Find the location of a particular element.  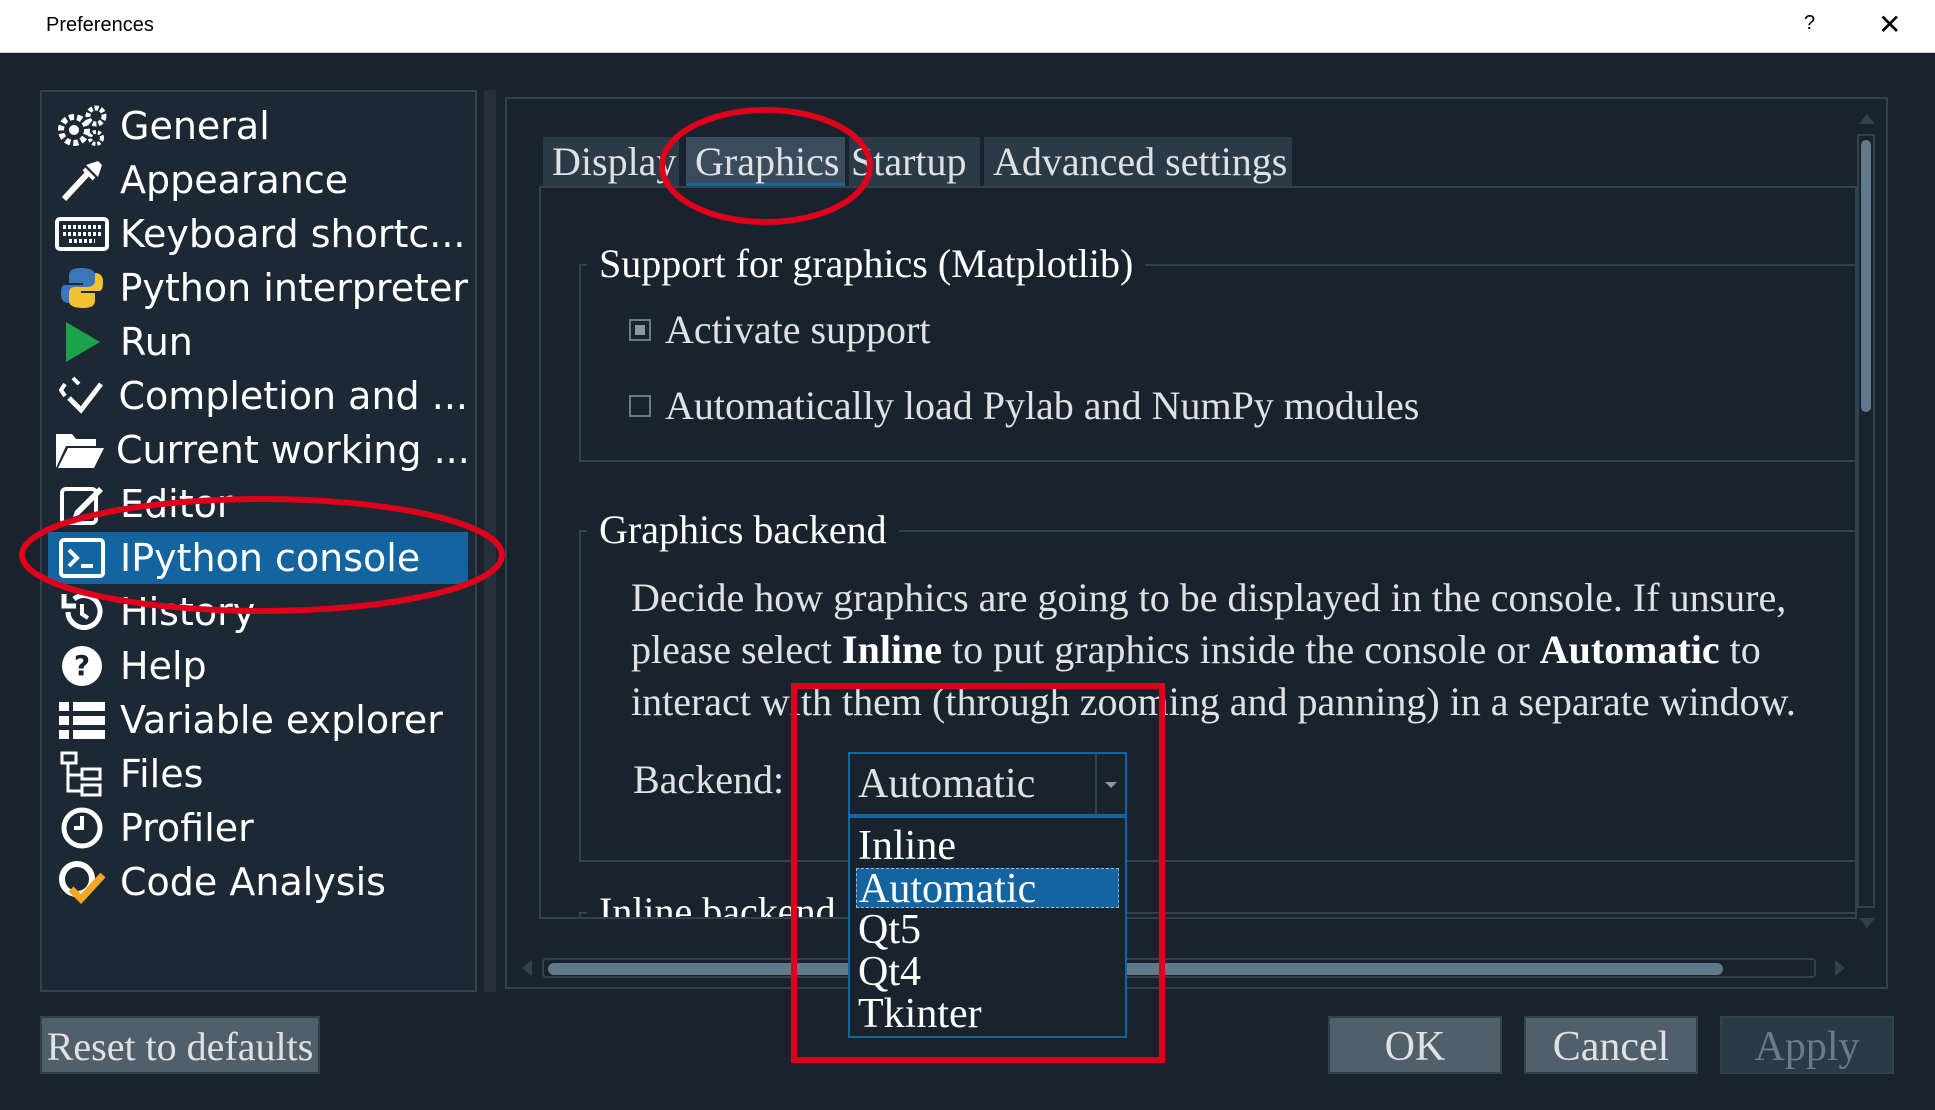

cancel-button: Cancel is located at coordinates (1611, 1045).